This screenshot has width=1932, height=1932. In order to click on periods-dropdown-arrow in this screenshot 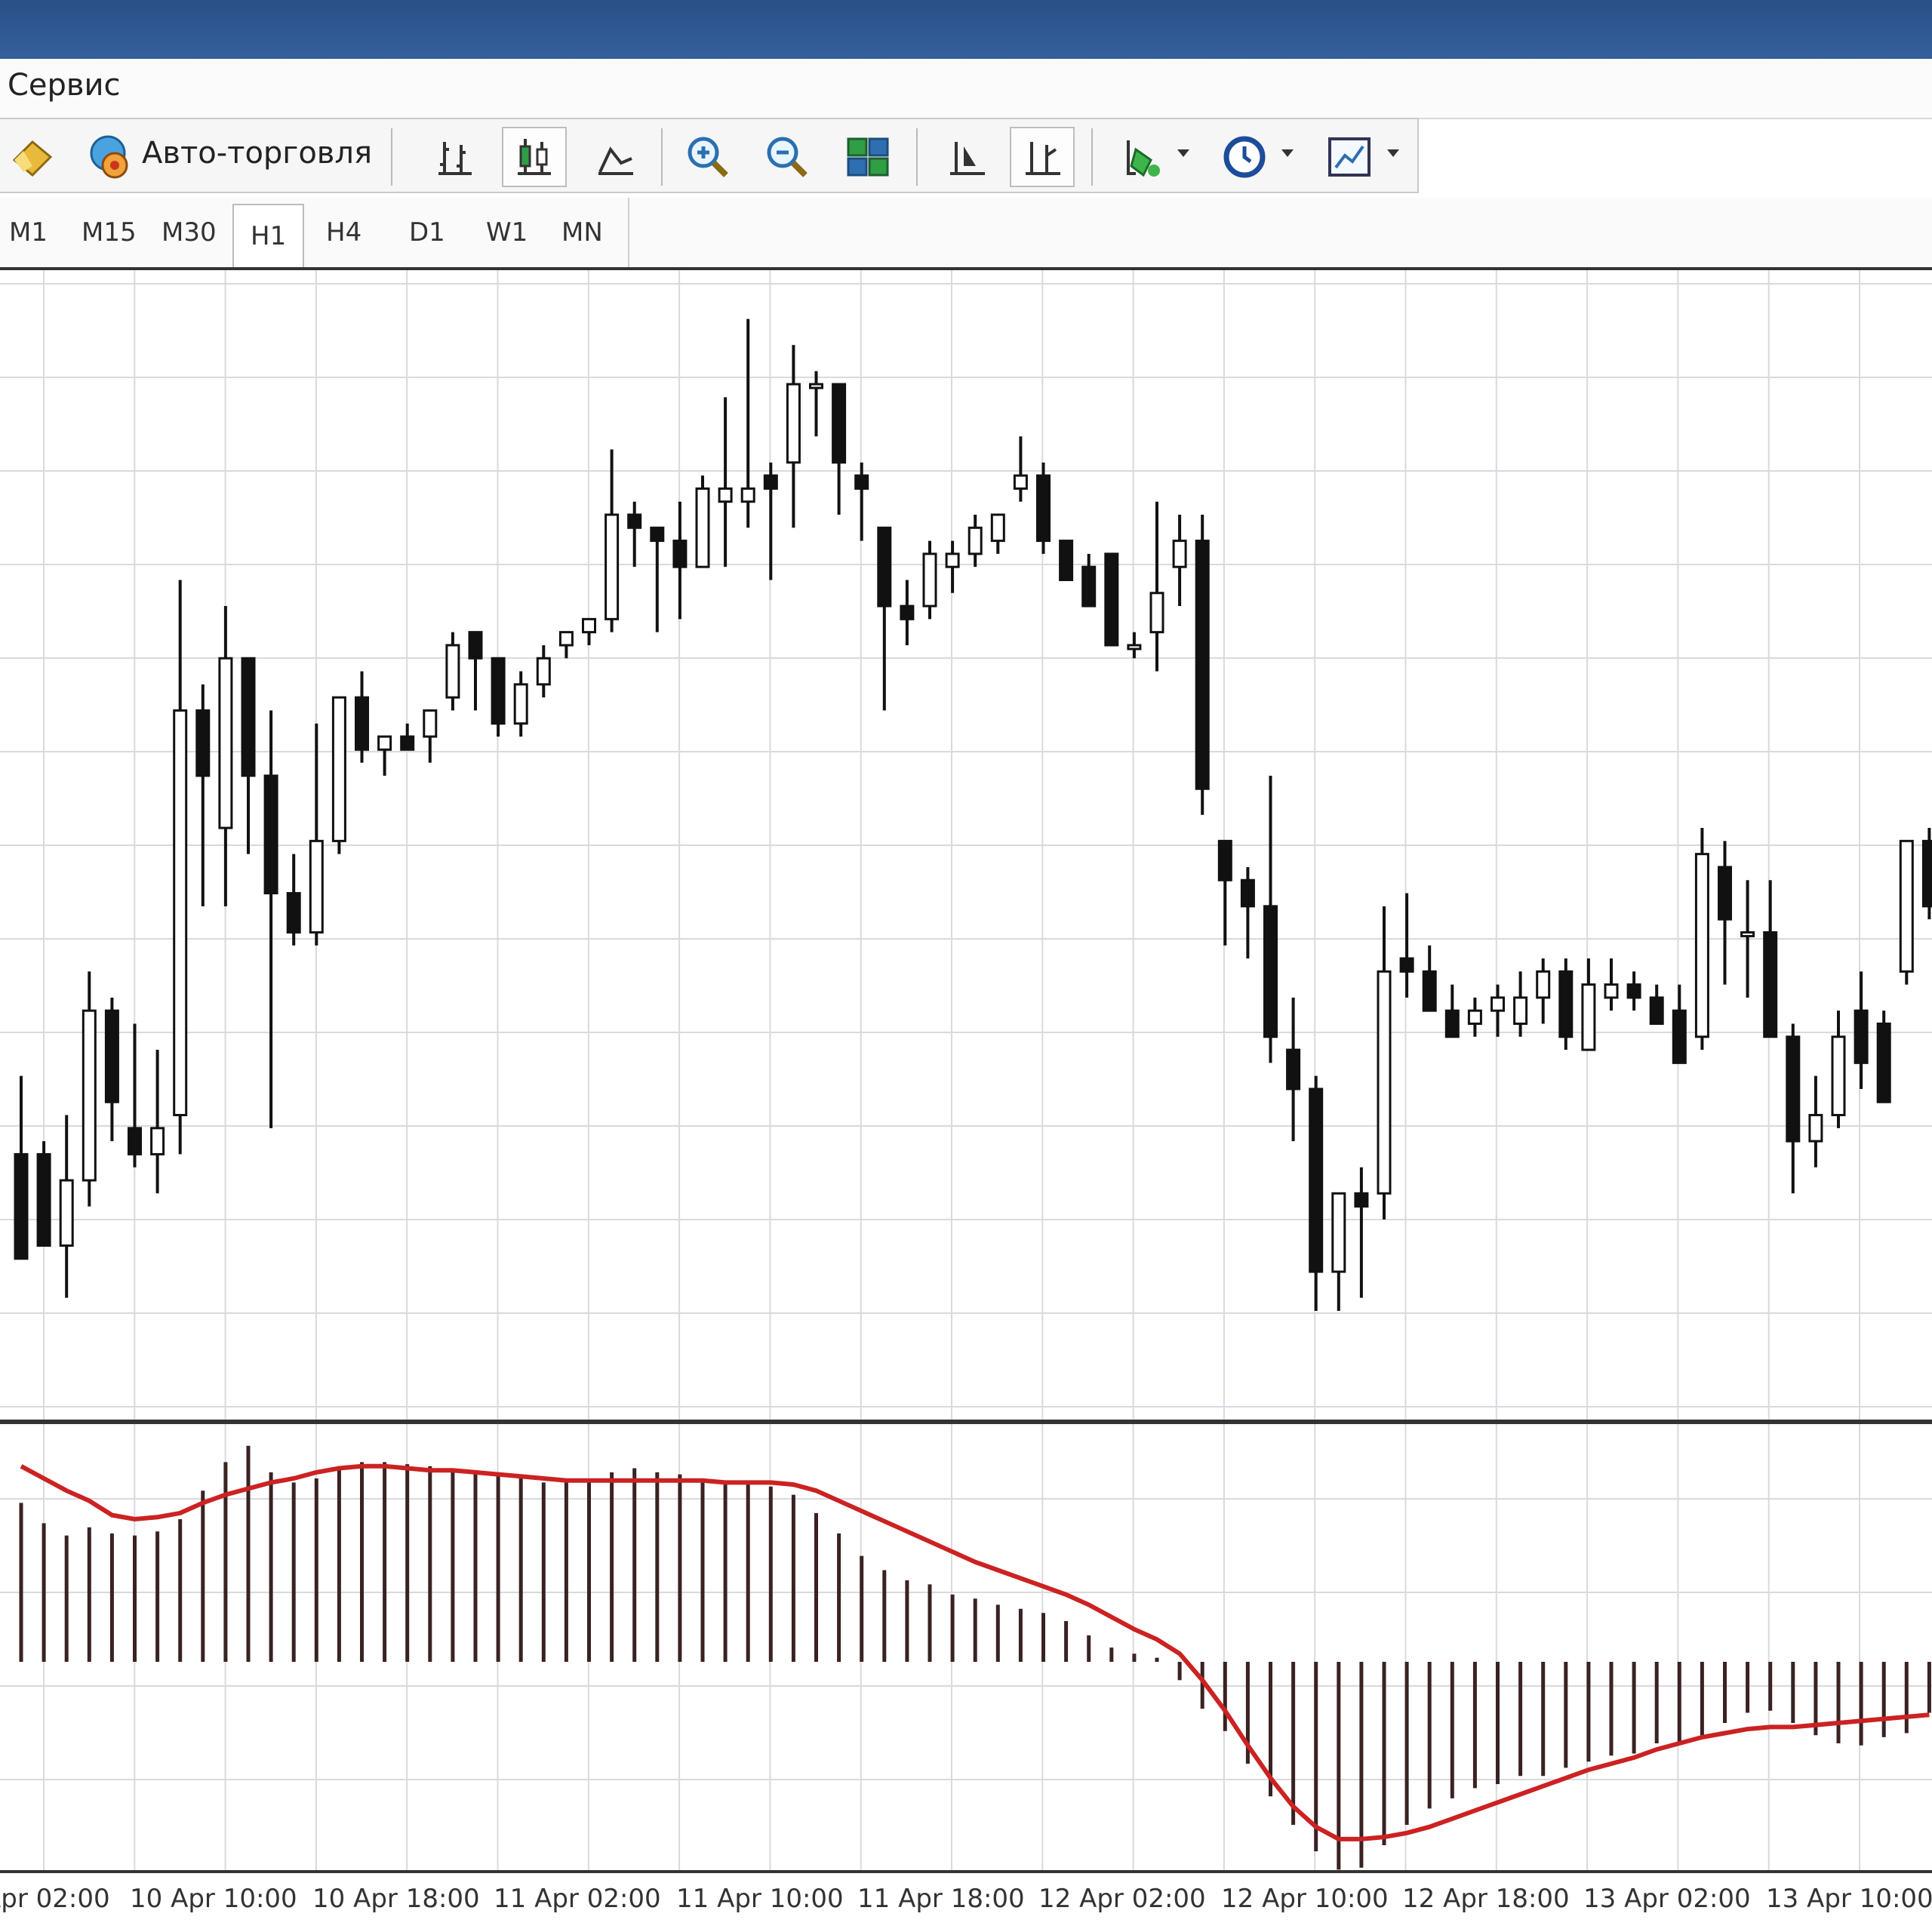, I will do `click(1287, 153)`.